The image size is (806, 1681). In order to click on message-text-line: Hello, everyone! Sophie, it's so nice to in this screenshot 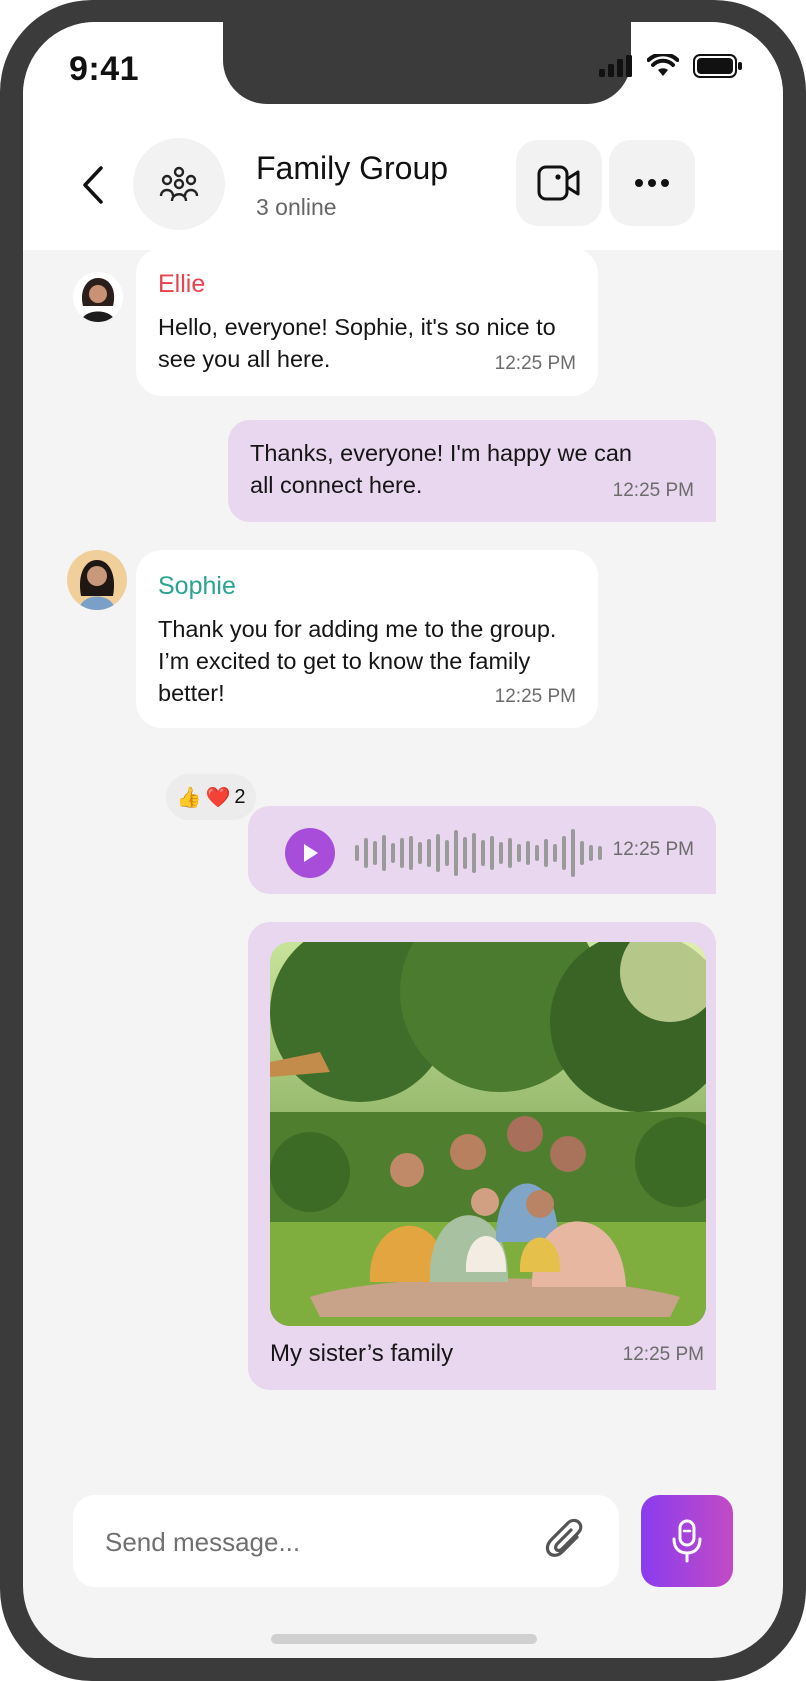, I will do `click(357, 327)`.